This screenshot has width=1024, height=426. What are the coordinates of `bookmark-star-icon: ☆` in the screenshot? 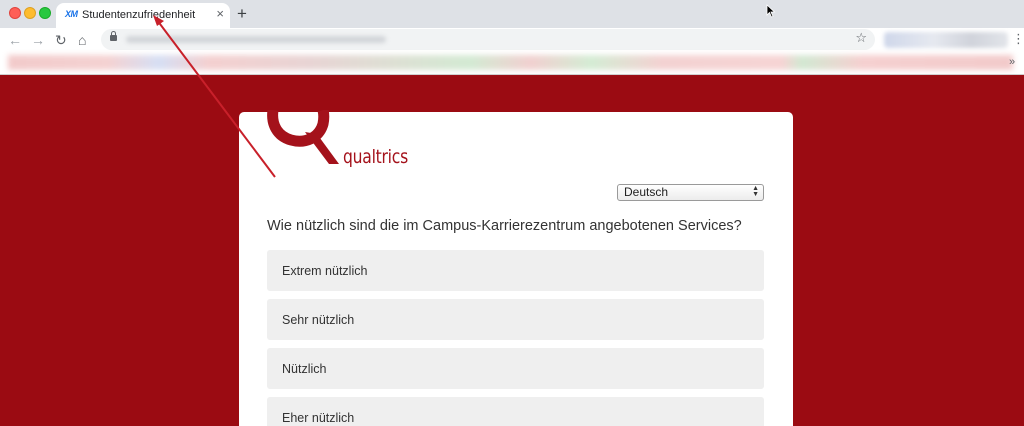 It's located at (861, 38).